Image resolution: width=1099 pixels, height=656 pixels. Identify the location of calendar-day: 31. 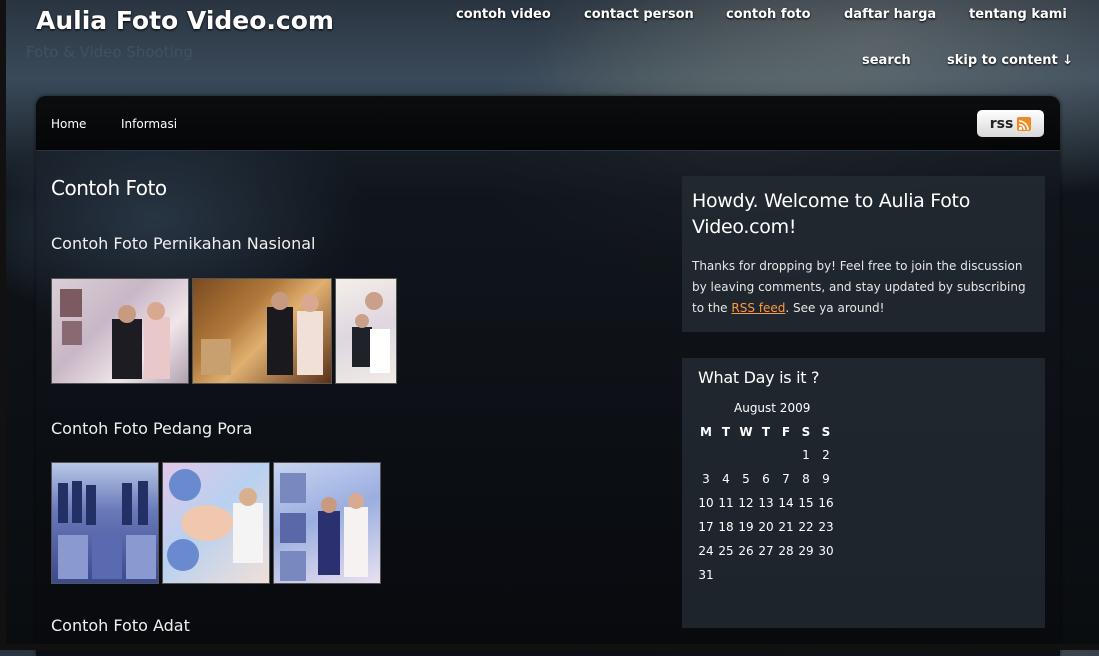
(706, 575).